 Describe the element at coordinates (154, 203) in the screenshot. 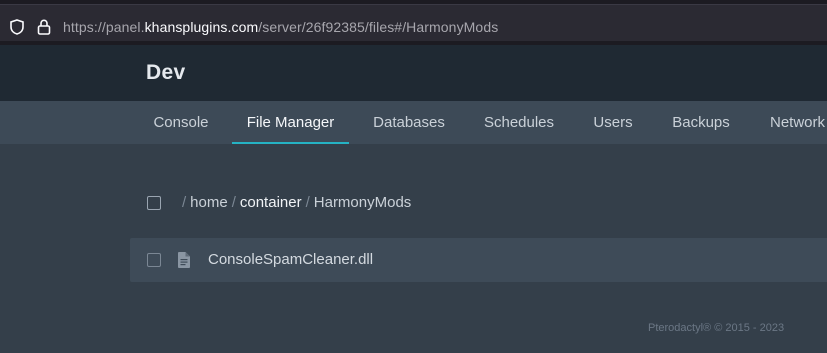

I see `select-all-checkbox` at that location.